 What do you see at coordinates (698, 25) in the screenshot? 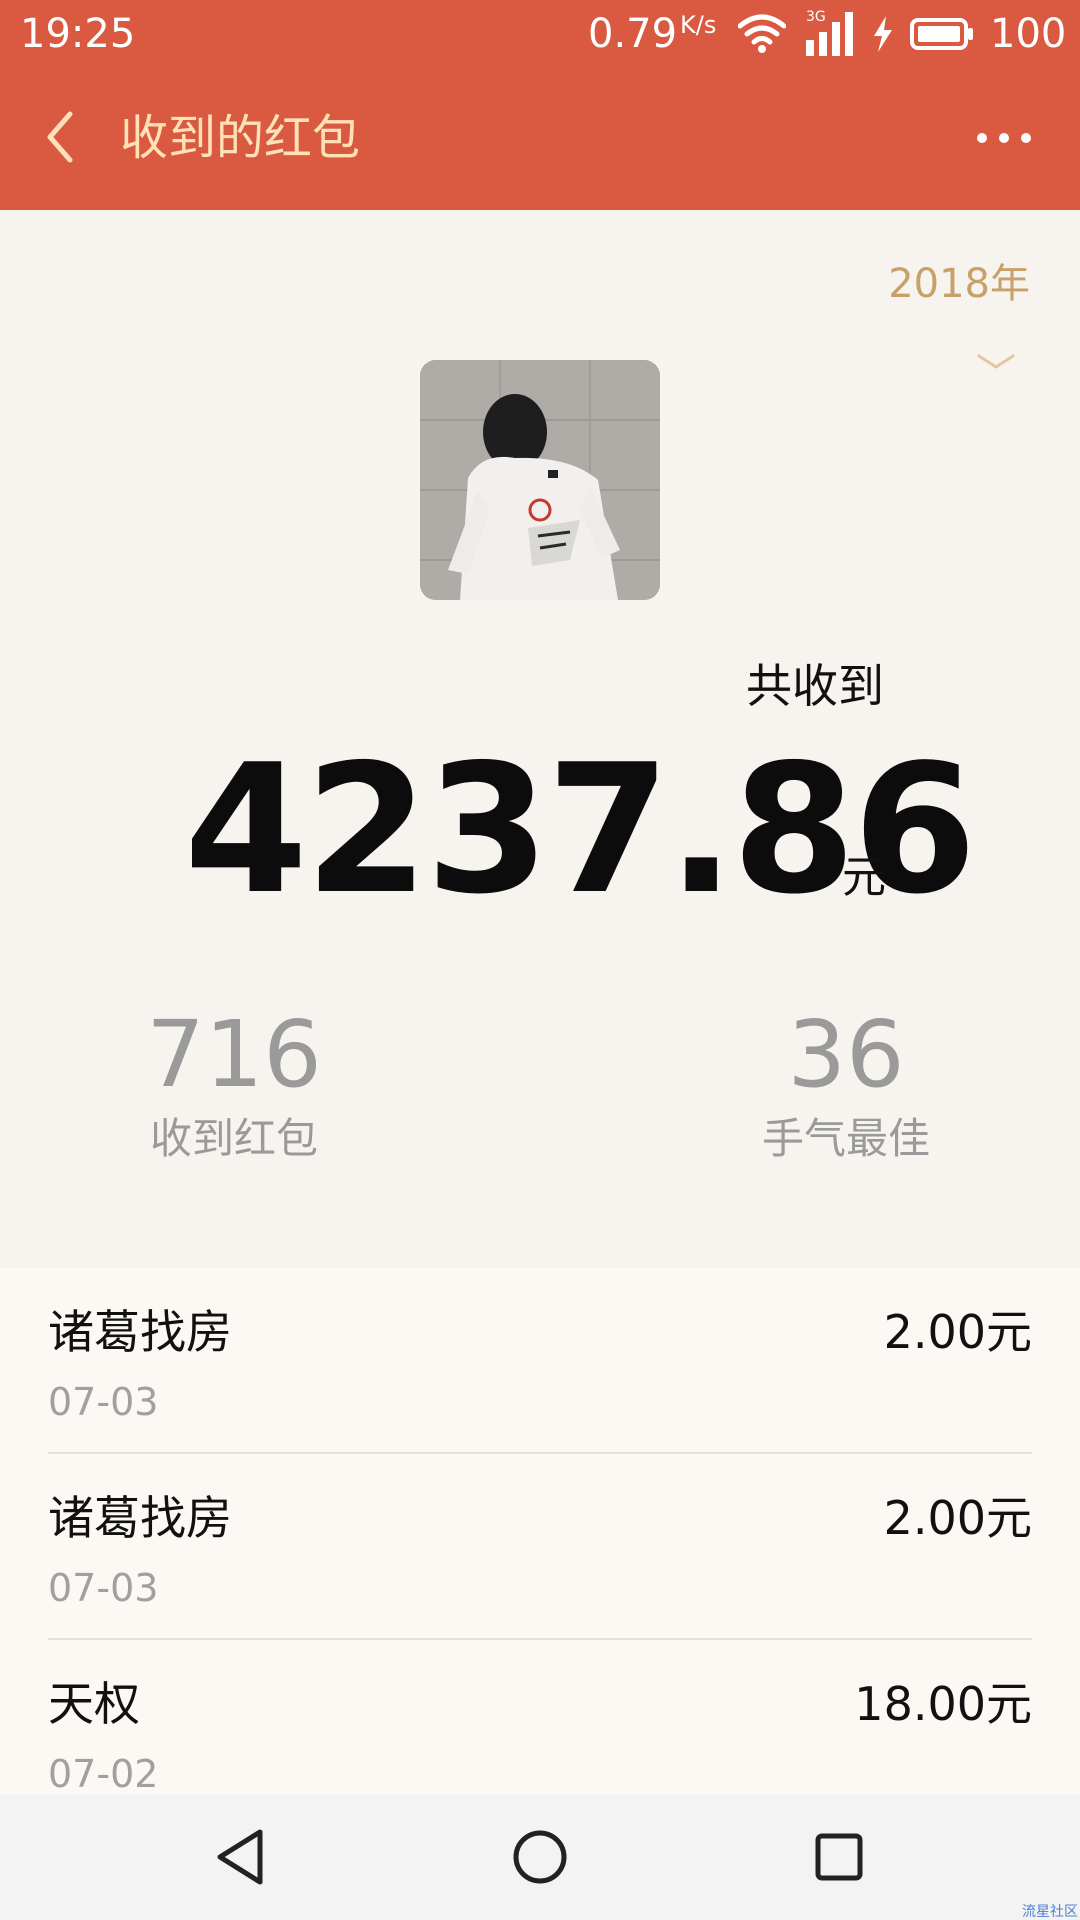
I see `network-speed-unit: K/s` at bounding box center [698, 25].